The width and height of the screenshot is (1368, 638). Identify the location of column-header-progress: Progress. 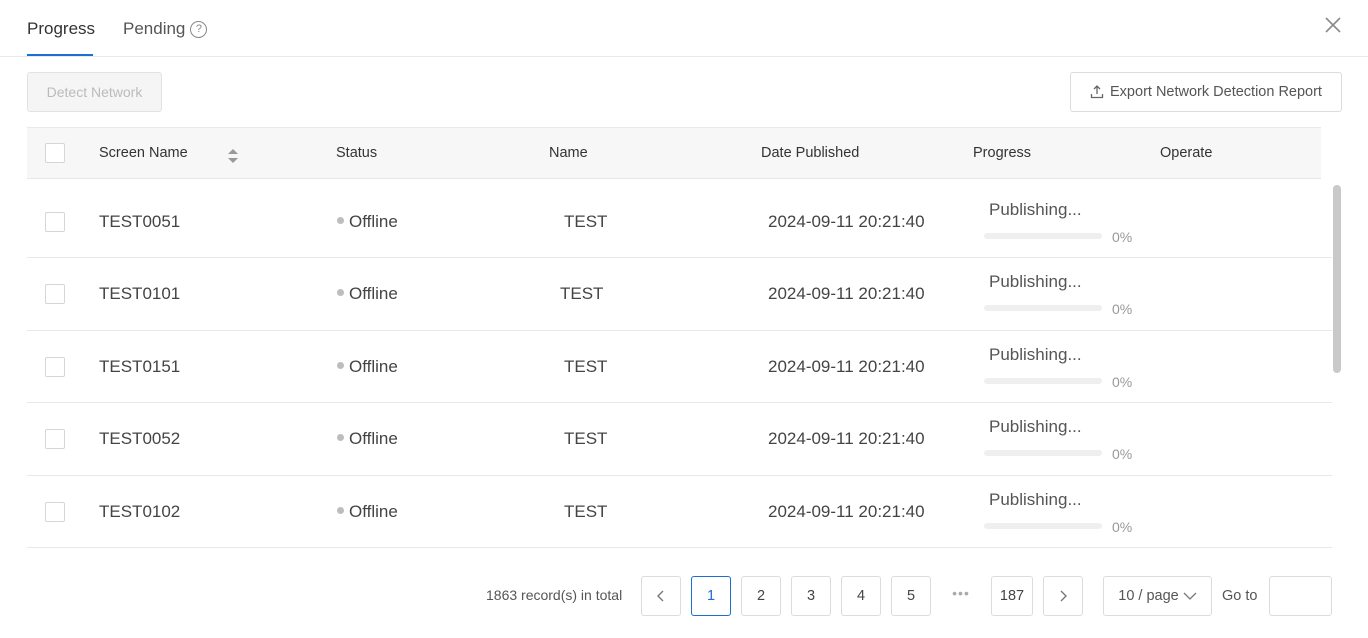
(1002, 153).